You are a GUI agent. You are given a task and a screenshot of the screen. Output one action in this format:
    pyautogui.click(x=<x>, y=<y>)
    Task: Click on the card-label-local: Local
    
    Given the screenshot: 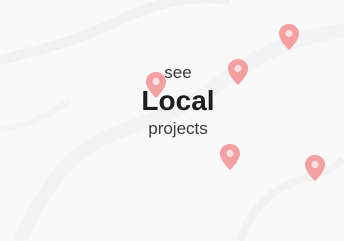 What is the action you would take?
    pyautogui.click(x=178, y=100)
    